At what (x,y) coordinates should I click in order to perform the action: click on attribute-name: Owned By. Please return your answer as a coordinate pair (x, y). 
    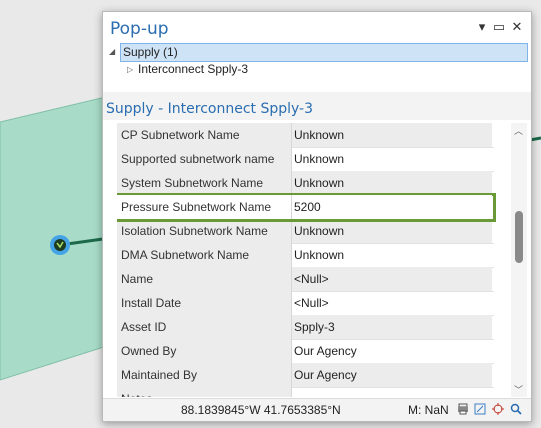
    Looking at the image, I should click on (204, 351).